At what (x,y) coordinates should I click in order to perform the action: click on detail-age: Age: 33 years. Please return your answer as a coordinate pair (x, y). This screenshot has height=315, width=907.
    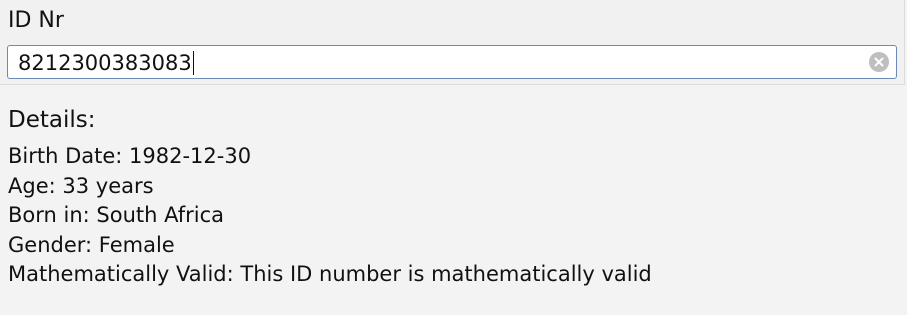
    Looking at the image, I should click on (81, 185).